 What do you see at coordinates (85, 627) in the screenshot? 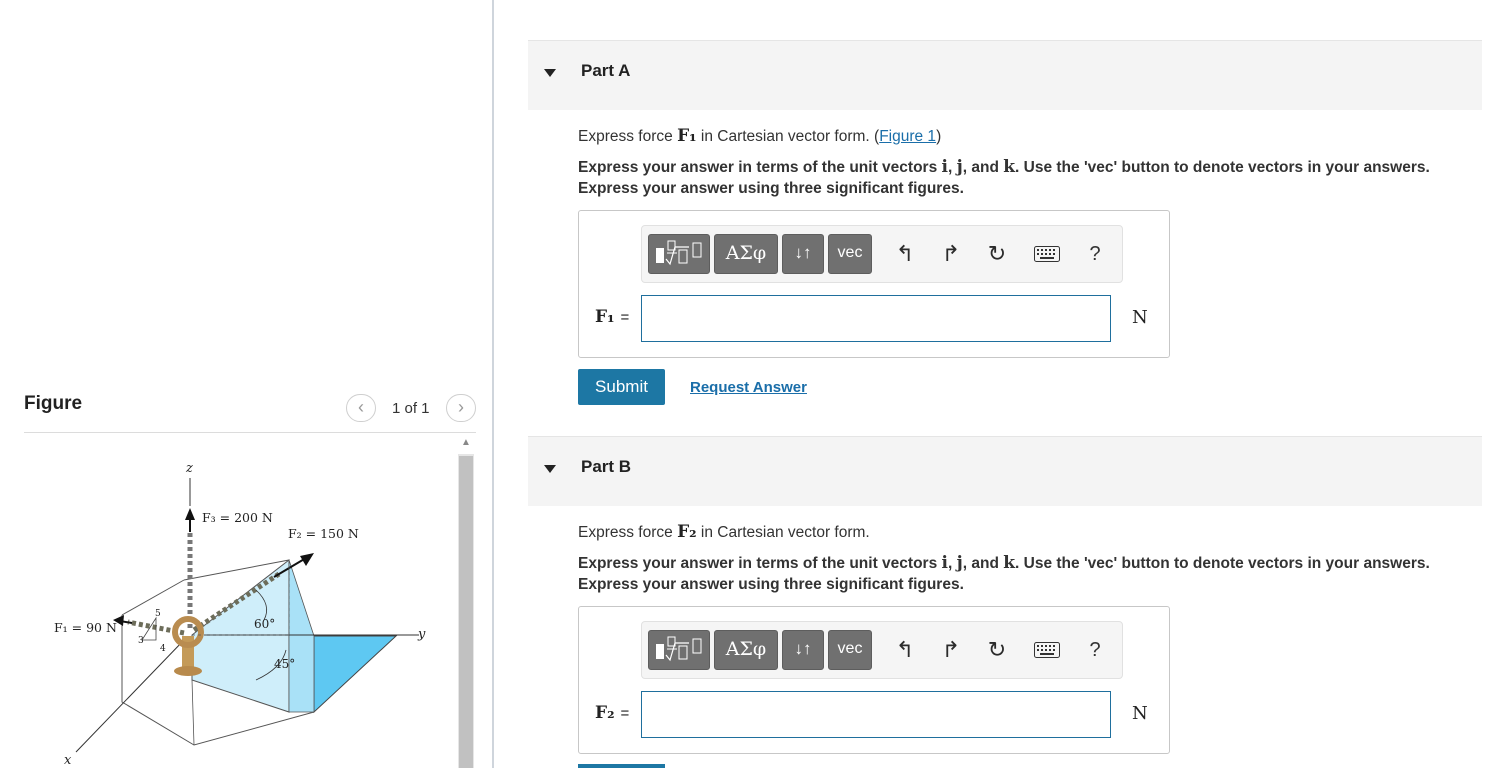
I see `f1-label: F₁ = 90 N` at bounding box center [85, 627].